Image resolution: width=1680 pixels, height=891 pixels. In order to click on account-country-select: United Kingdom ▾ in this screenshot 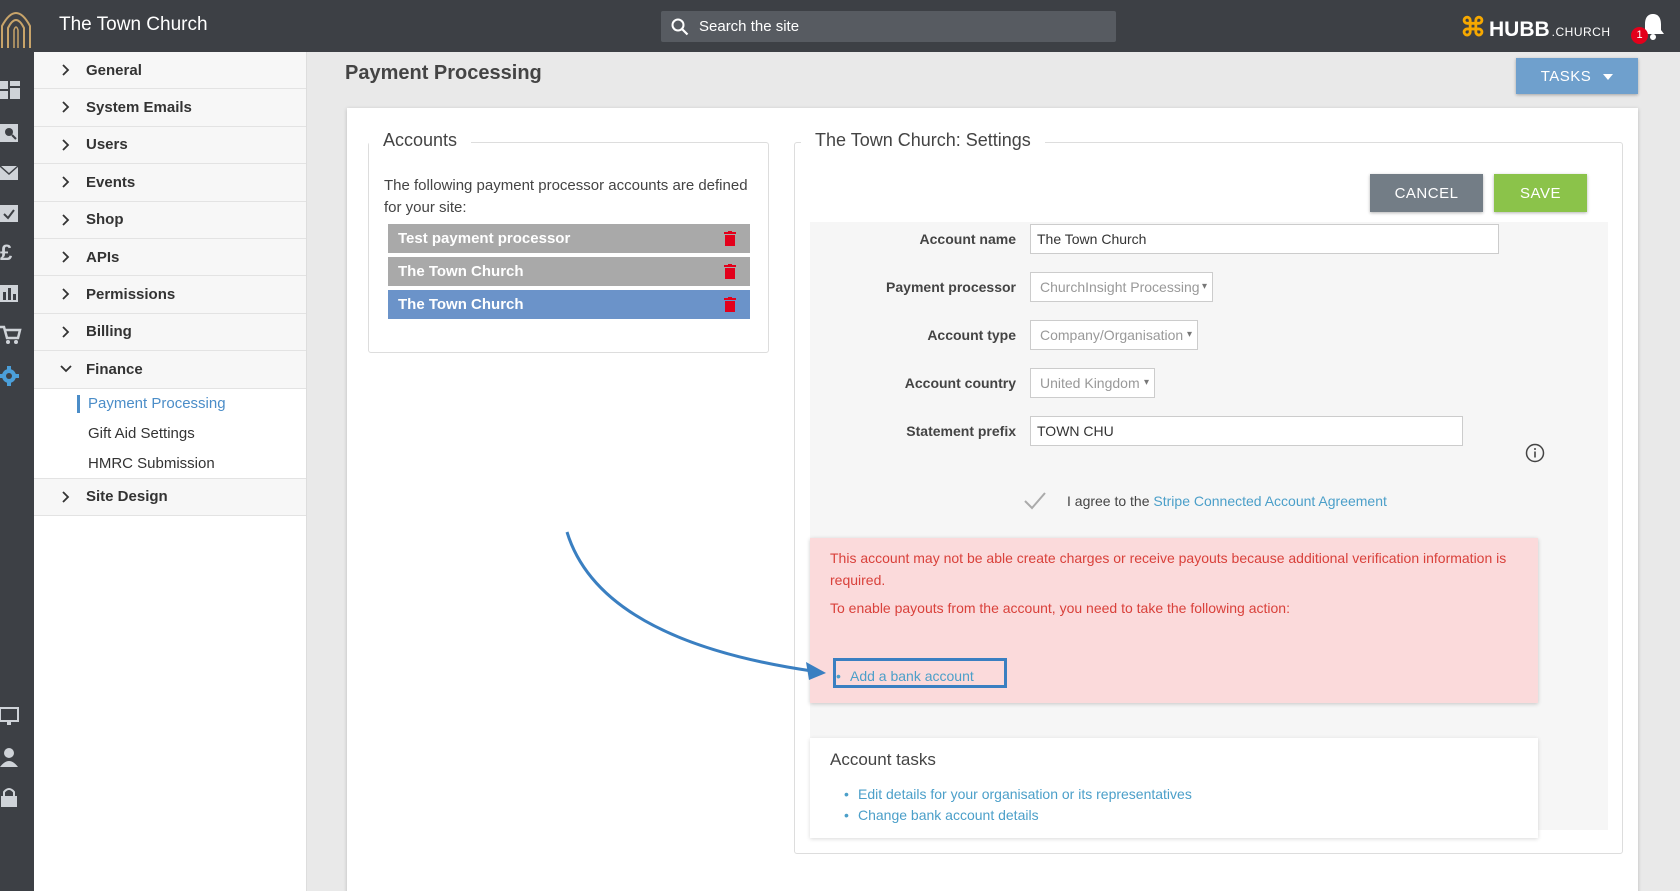, I will do `click(1092, 383)`.